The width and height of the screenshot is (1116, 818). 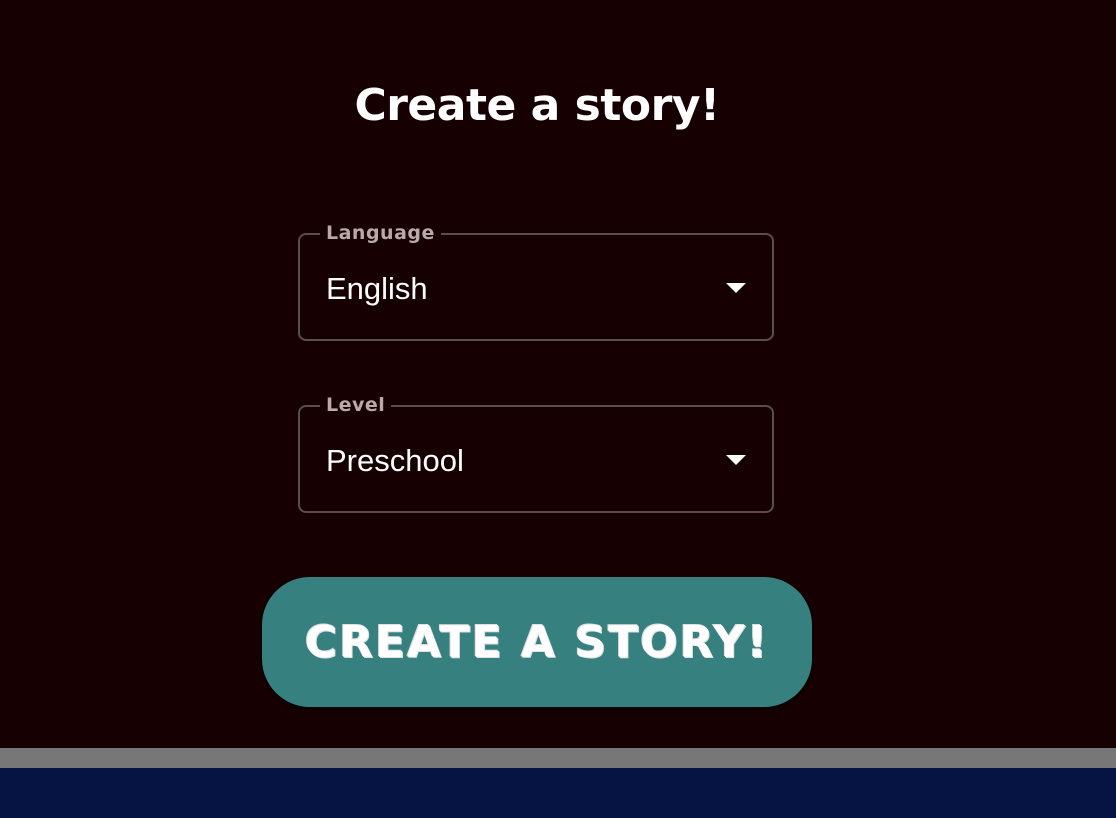 What do you see at coordinates (537, 105) in the screenshot?
I see `page-title: Create a story!` at bounding box center [537, 105].